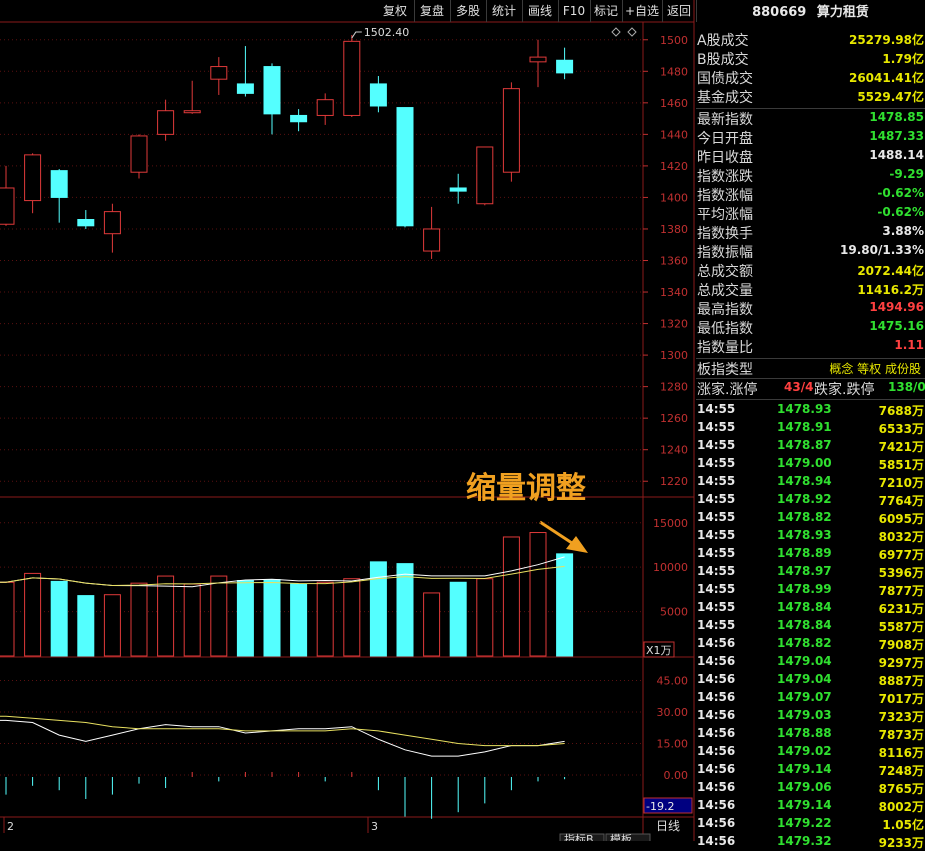 This screenshot has height=851, width=925. I want to click on indicator-tick-label: 45.00, so click(673, 681).